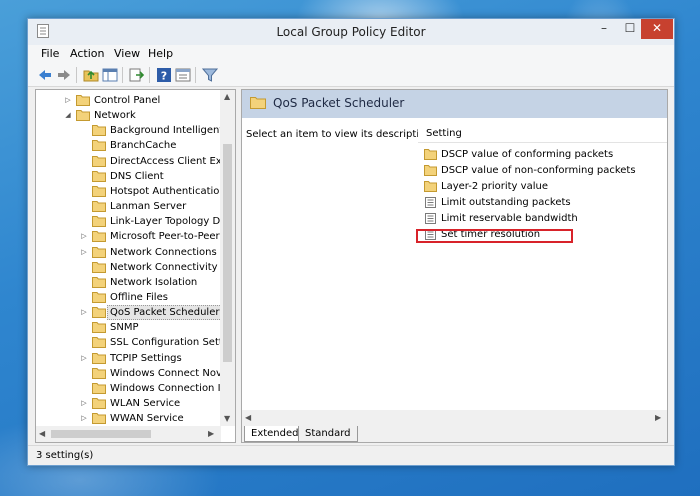 This screenshot has height=496, width=700. I want to click on tree-horizontal-scrollbar: ◀ ▶, so click(128, 434).